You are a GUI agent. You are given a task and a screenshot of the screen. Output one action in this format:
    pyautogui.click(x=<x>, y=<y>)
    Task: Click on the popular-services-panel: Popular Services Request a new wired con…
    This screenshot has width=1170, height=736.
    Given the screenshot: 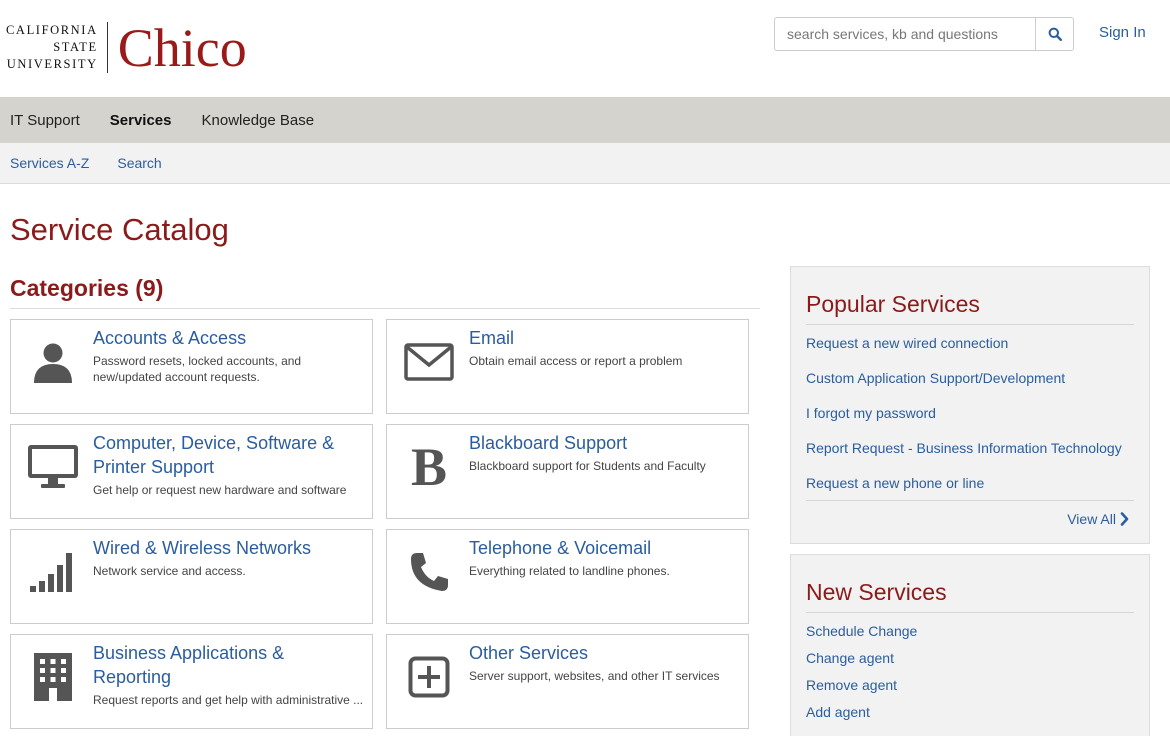 What is the action you would take?
    pyautogui.click(x=970, y=405)
    